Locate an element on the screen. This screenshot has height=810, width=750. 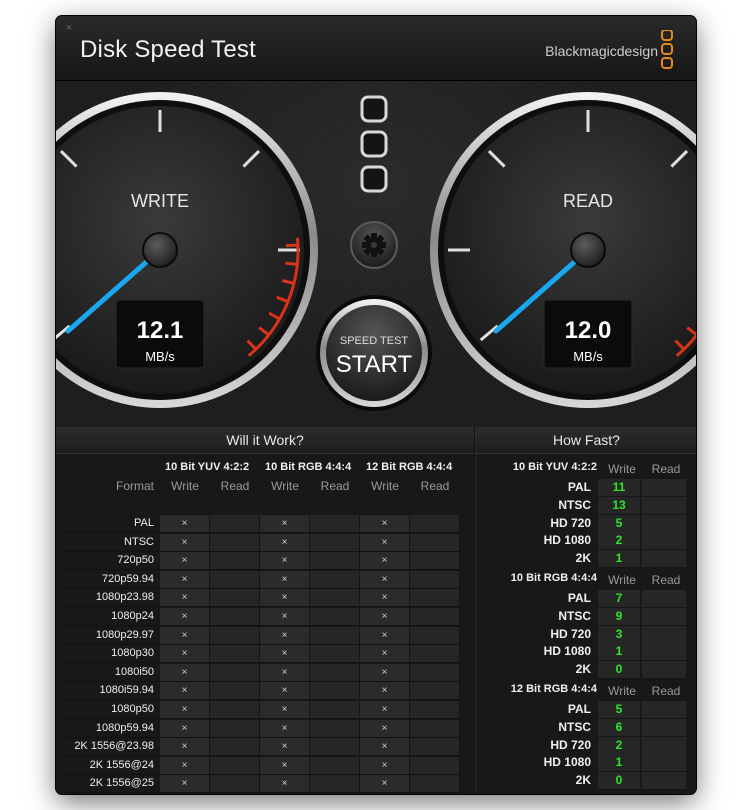
start-button-label: START is located at coordinates (374, 364).